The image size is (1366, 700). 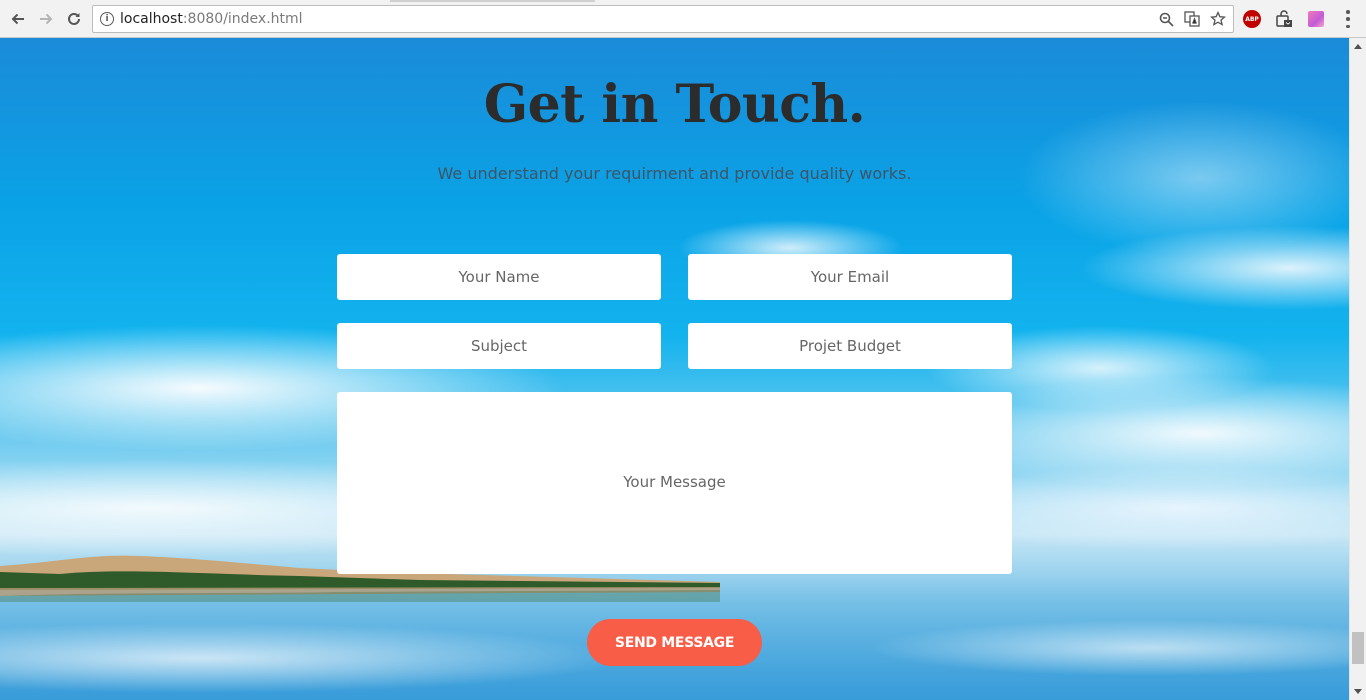 I want to click on extension-icon, so click(x=1284, y=19).